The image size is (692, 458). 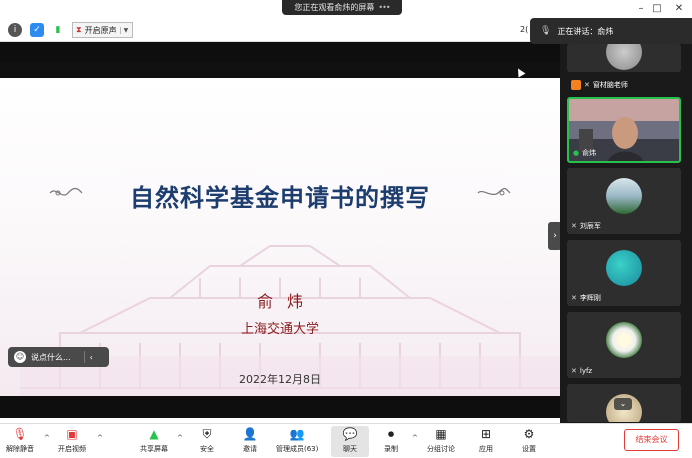 I want to click on slide-title: 自然科学基金申请书的撰写, so click(x=280, y=198).